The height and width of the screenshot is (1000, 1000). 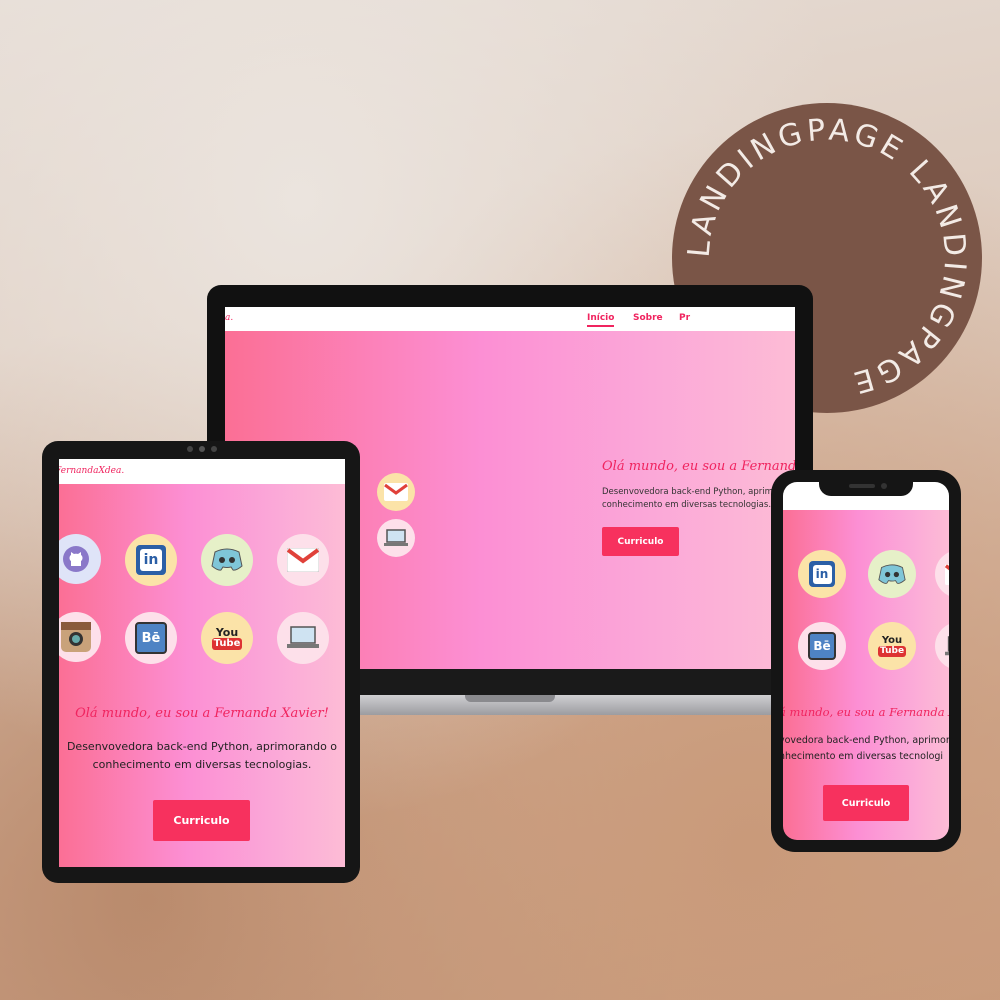 What do you see at coordinates (510, 698) in the screenshot?
I see `laptop-notch` at bounding box center [510, 698].